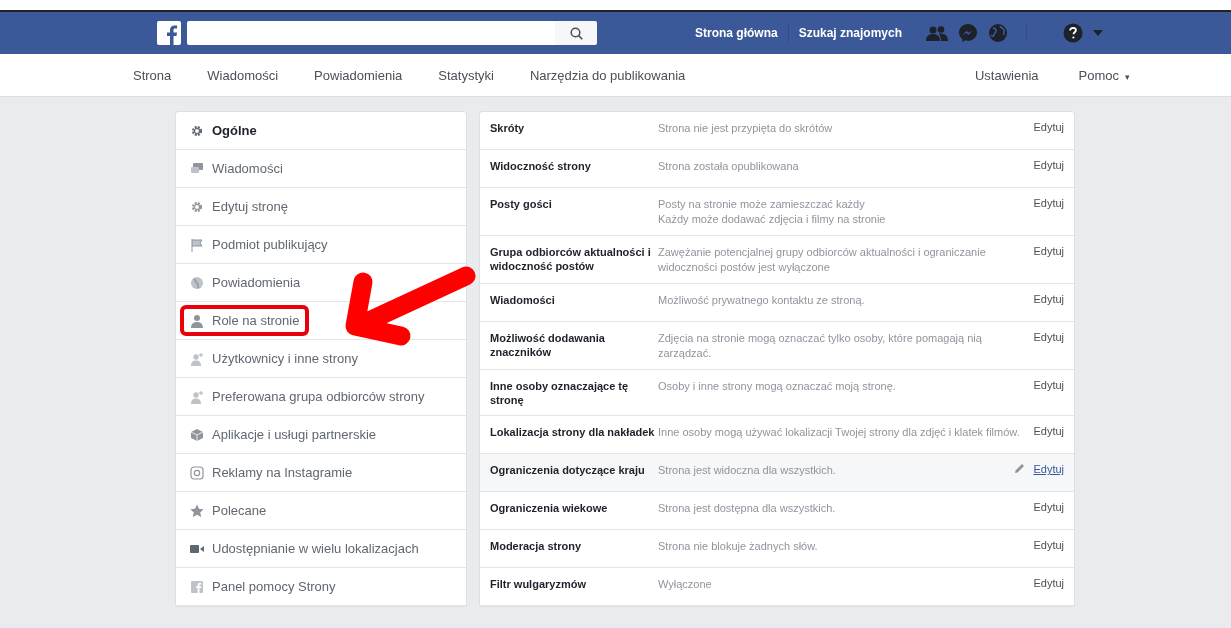 The image size is (1231, 628). Describe the element at coordinates (747, 508) in the screenshot. I see `setting-value: Strona jest dostępna dla wszystkich.` at that location.